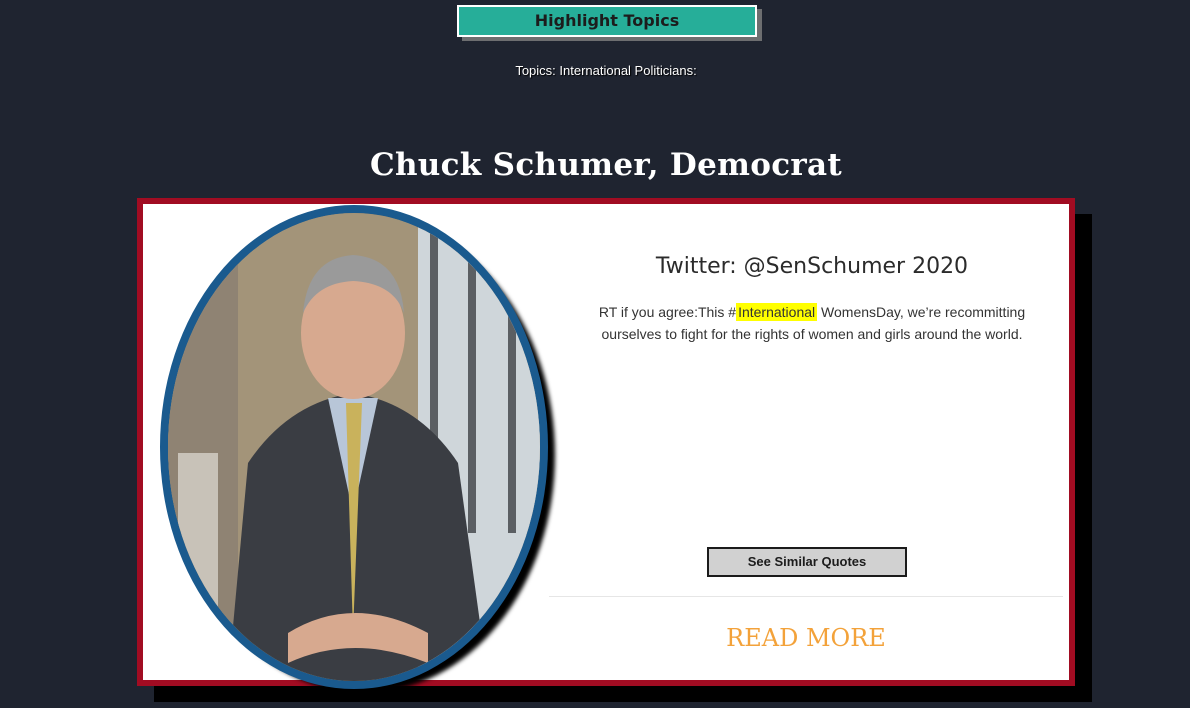 This screenshot has width=1190, height=708. Describe the element at coordinates (606, 70) in the screenshot. I see `topics-line: Topics: International Politicians:` at that location.